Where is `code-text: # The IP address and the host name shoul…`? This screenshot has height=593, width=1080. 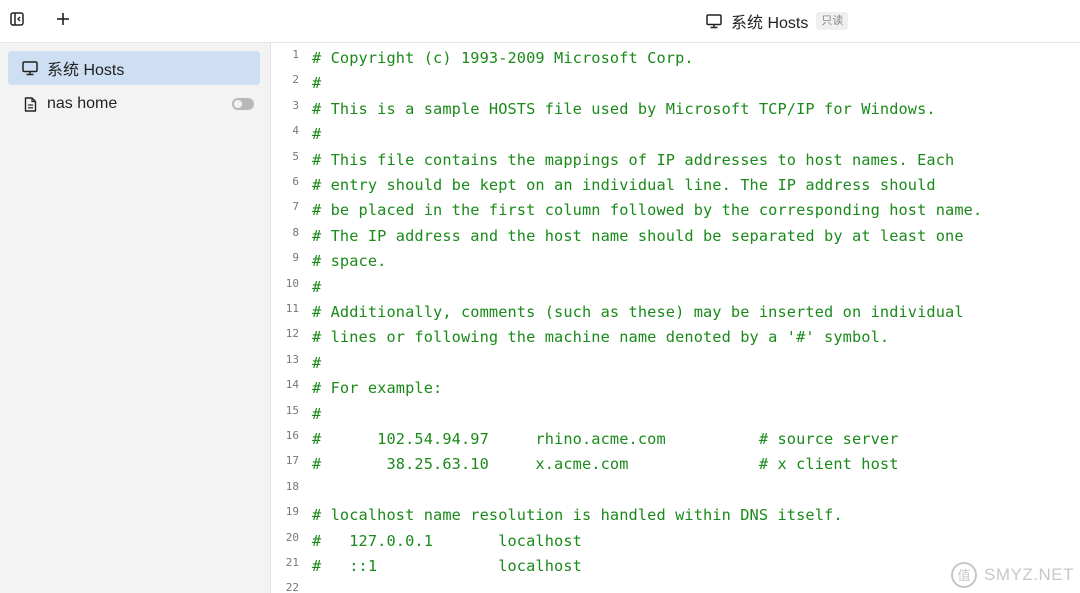
code-text: # The IP address and the host name shoul… is located at coordinates (638, 235).